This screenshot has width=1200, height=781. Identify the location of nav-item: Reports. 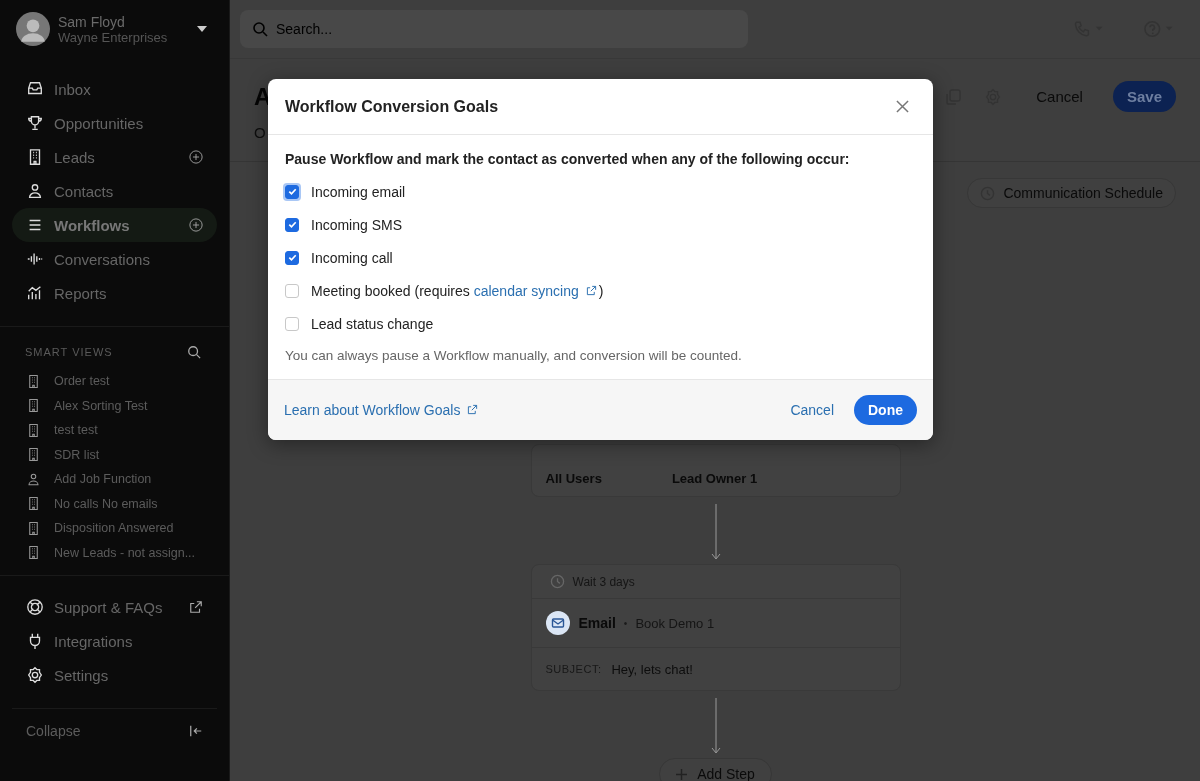
(114, 293).